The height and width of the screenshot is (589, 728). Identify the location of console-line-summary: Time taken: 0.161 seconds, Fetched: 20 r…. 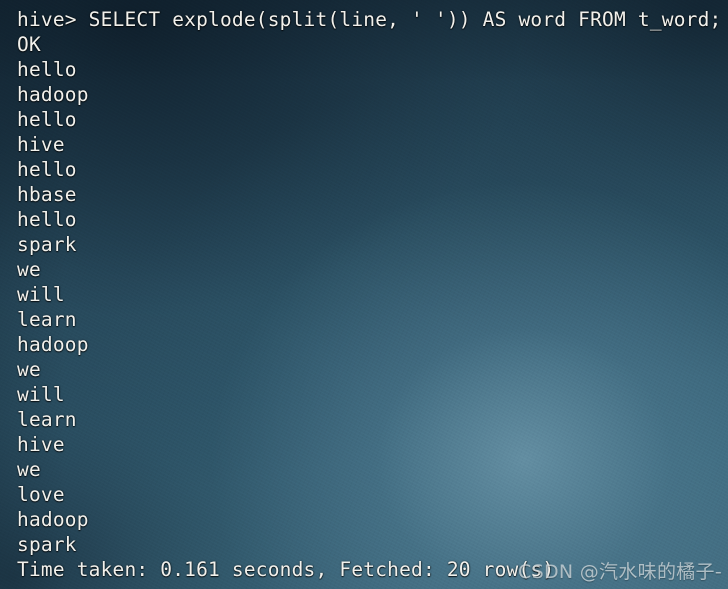
(286, 569).